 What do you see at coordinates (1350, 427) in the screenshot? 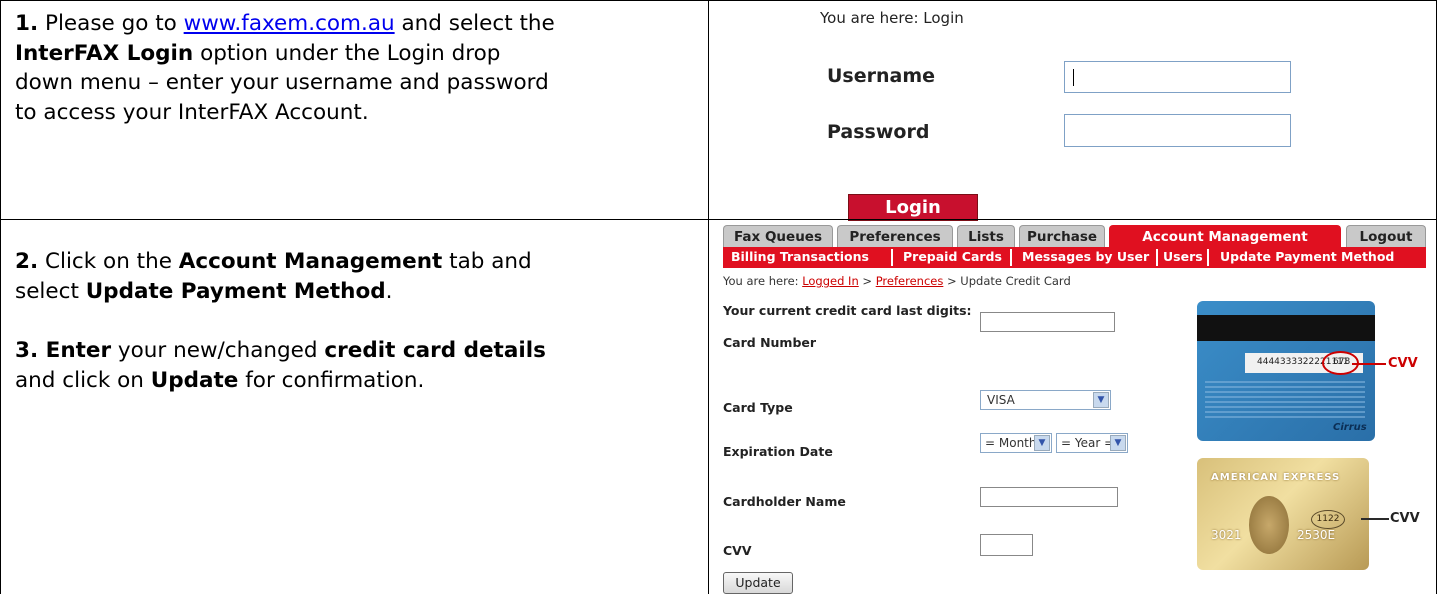
I see `cirrus-logo: Cirrus` at bounding box center [1350, 427].